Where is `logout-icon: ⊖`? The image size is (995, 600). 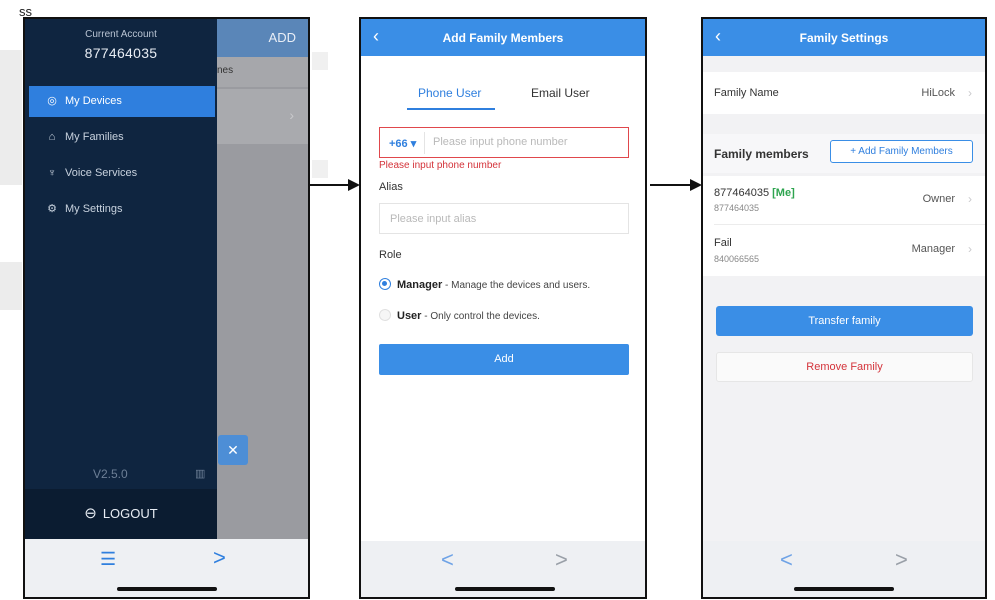
logout-icon: ⊖ is located at coordinates (90, 513).